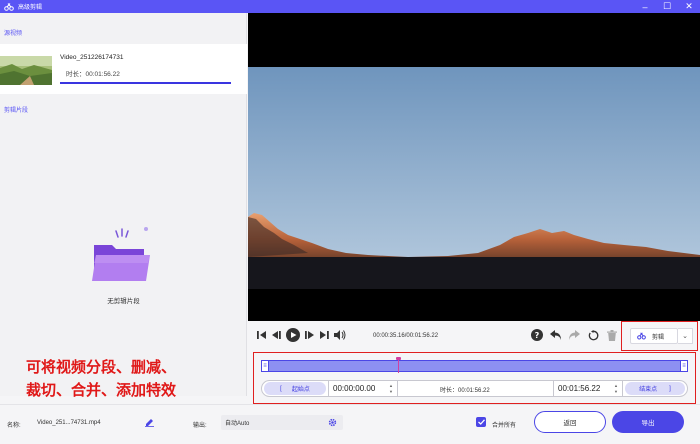 This screenshot has height=444, width=700. I want to click on chevron-down-icon: ⌄, so click(685, 336).